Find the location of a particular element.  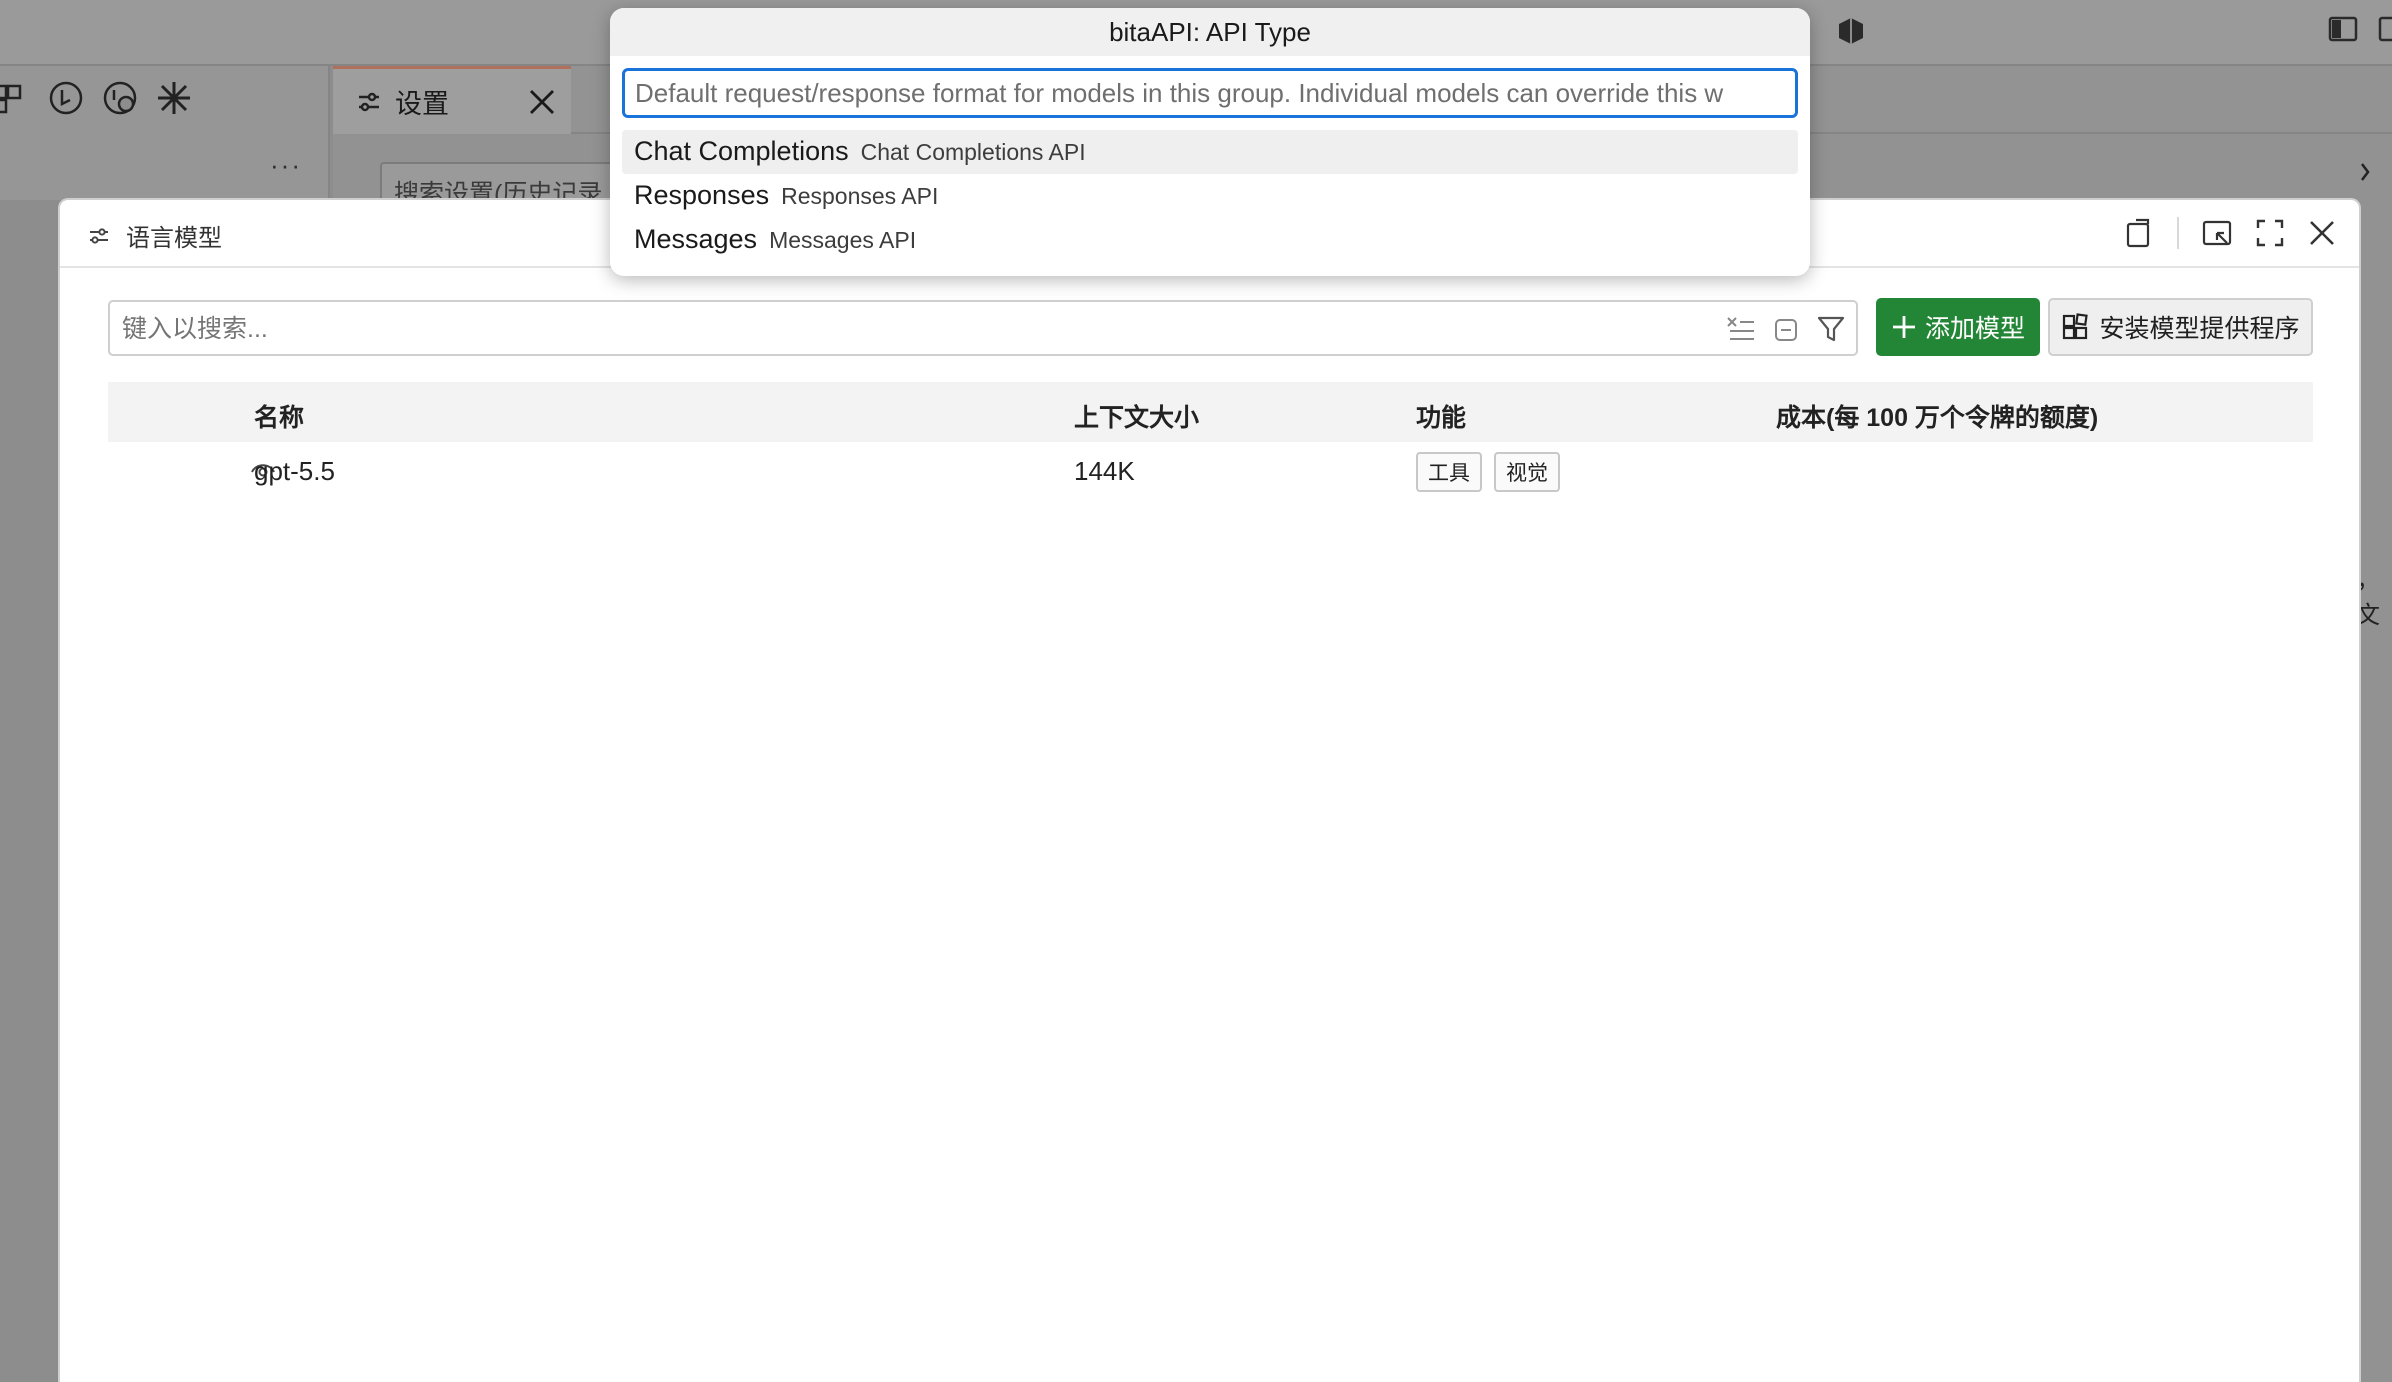

add-model-label: 添加模型 is located at coordinates (1974, 329).